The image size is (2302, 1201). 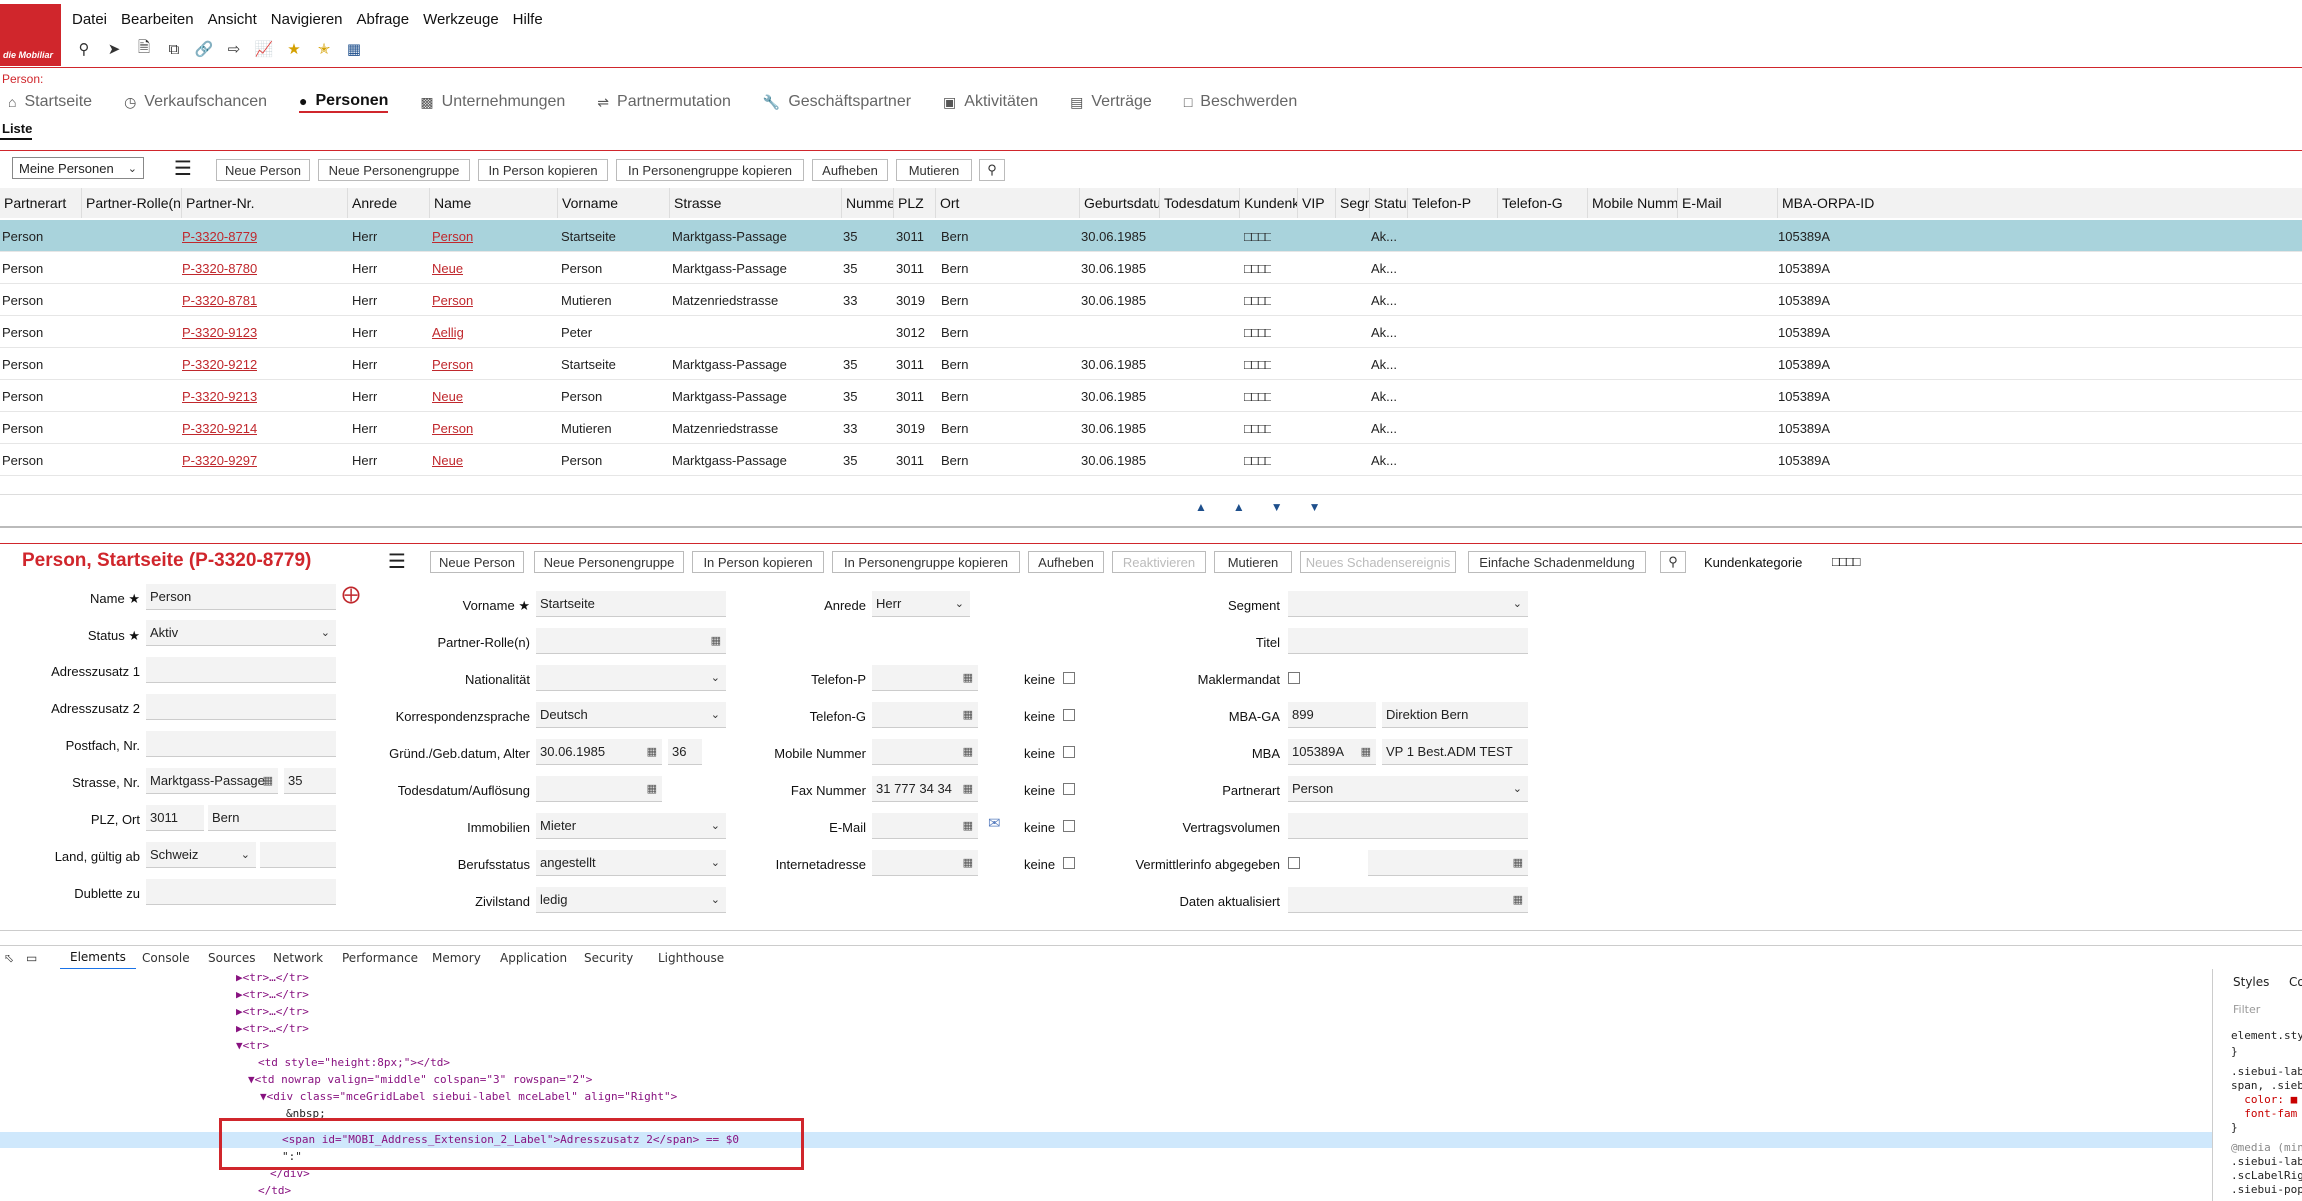 What do you see at coordinates (921, 604) in the screenshot?
I see `anrede-select: Herr ⌄` at bounding box center [921, 604].